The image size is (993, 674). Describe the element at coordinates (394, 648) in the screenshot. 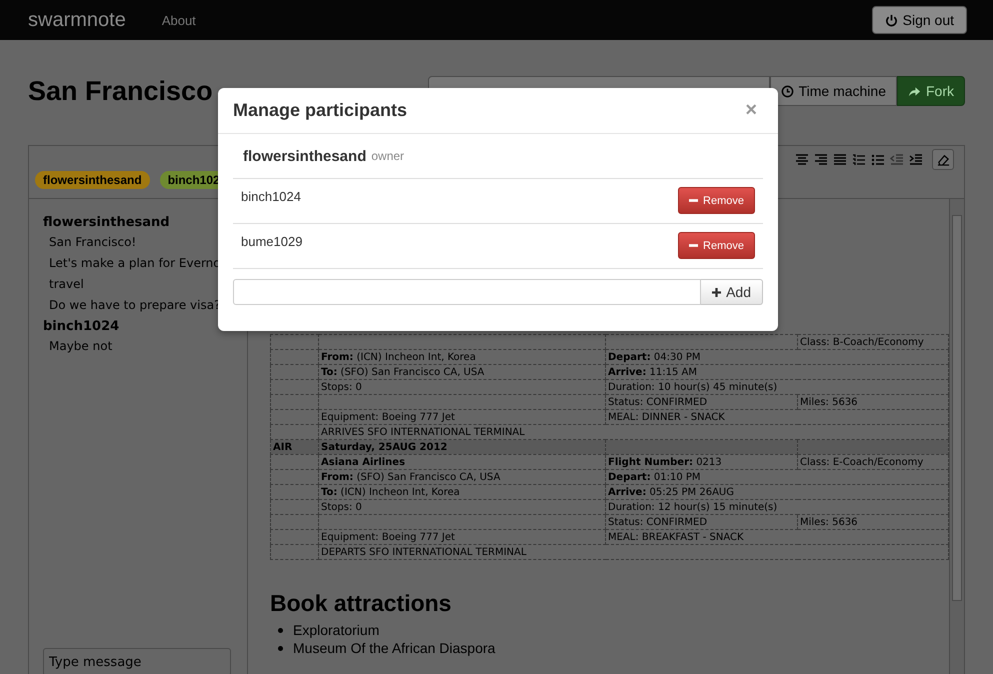

I see `list-item: Museum Of the African Diaspora` at that location.